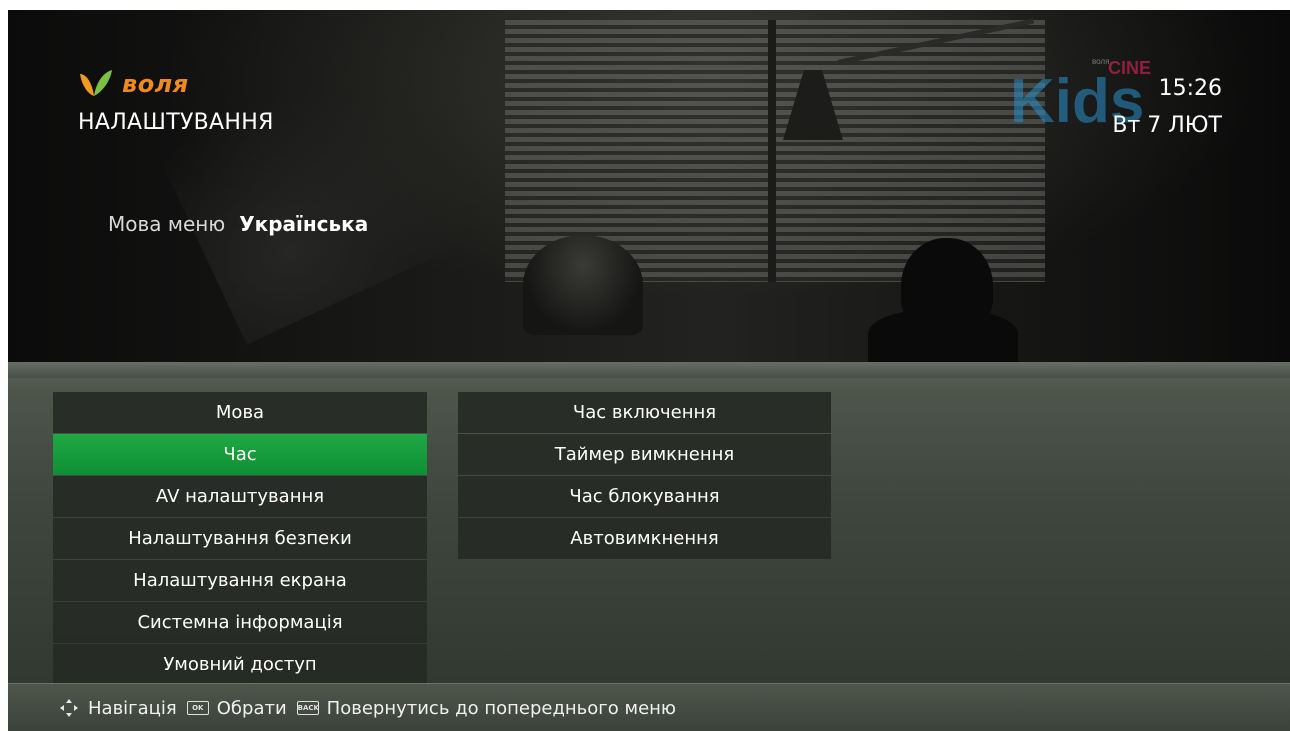  What do you see at coordinates (947, 288) in the screenshot?
I see `background-silhouette-head` at bounding box center [947, 288].